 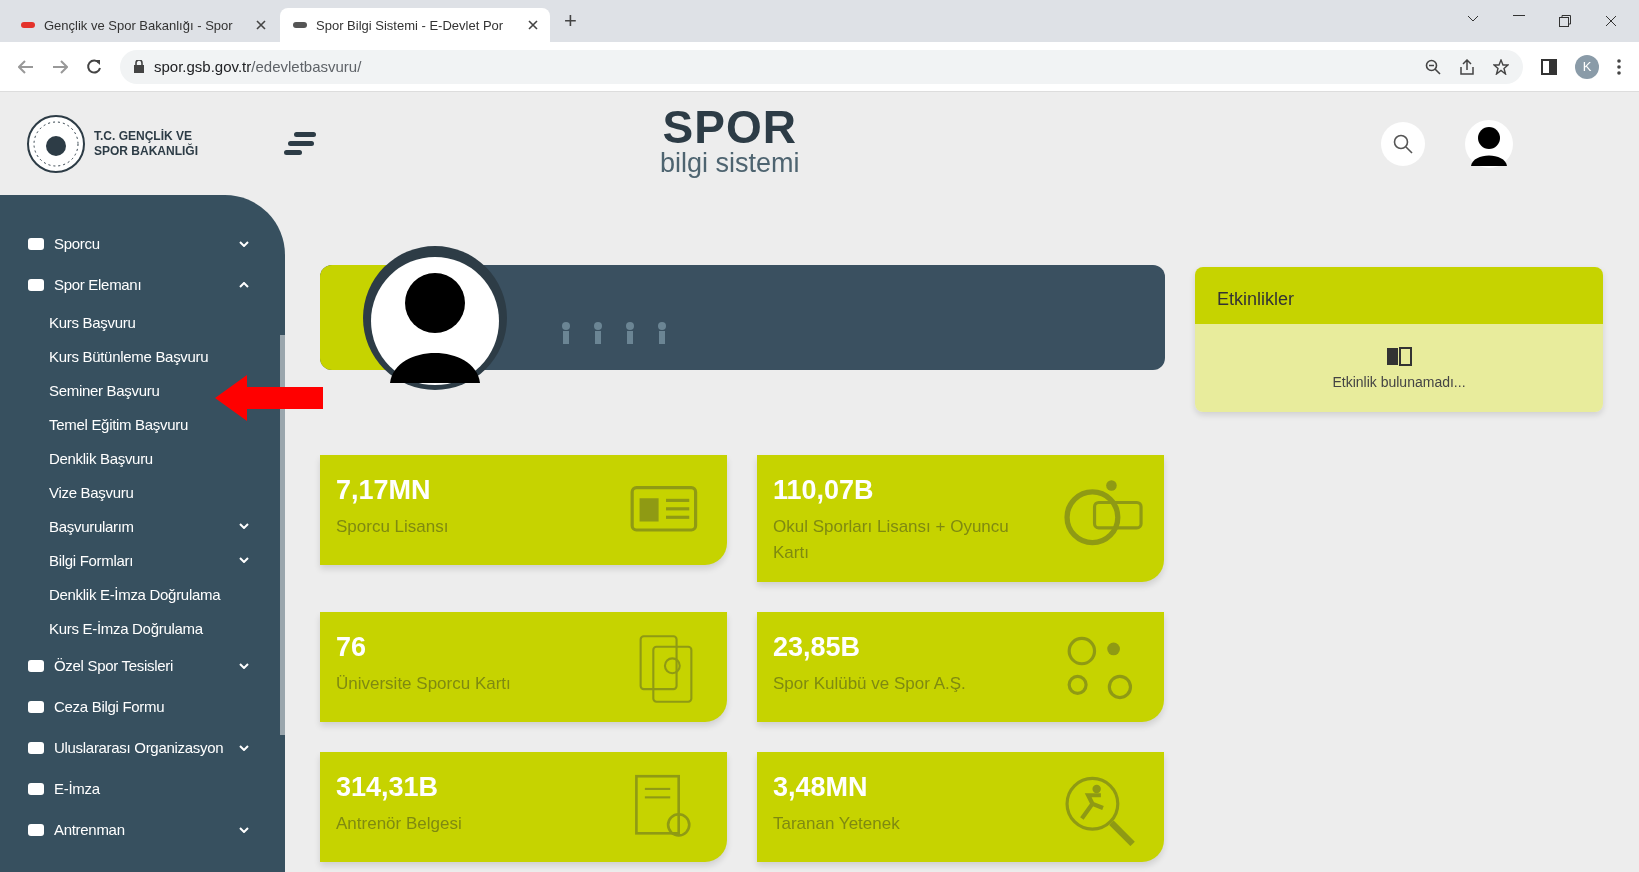 I want to click on star-icon, so click(x=1501, y=66).